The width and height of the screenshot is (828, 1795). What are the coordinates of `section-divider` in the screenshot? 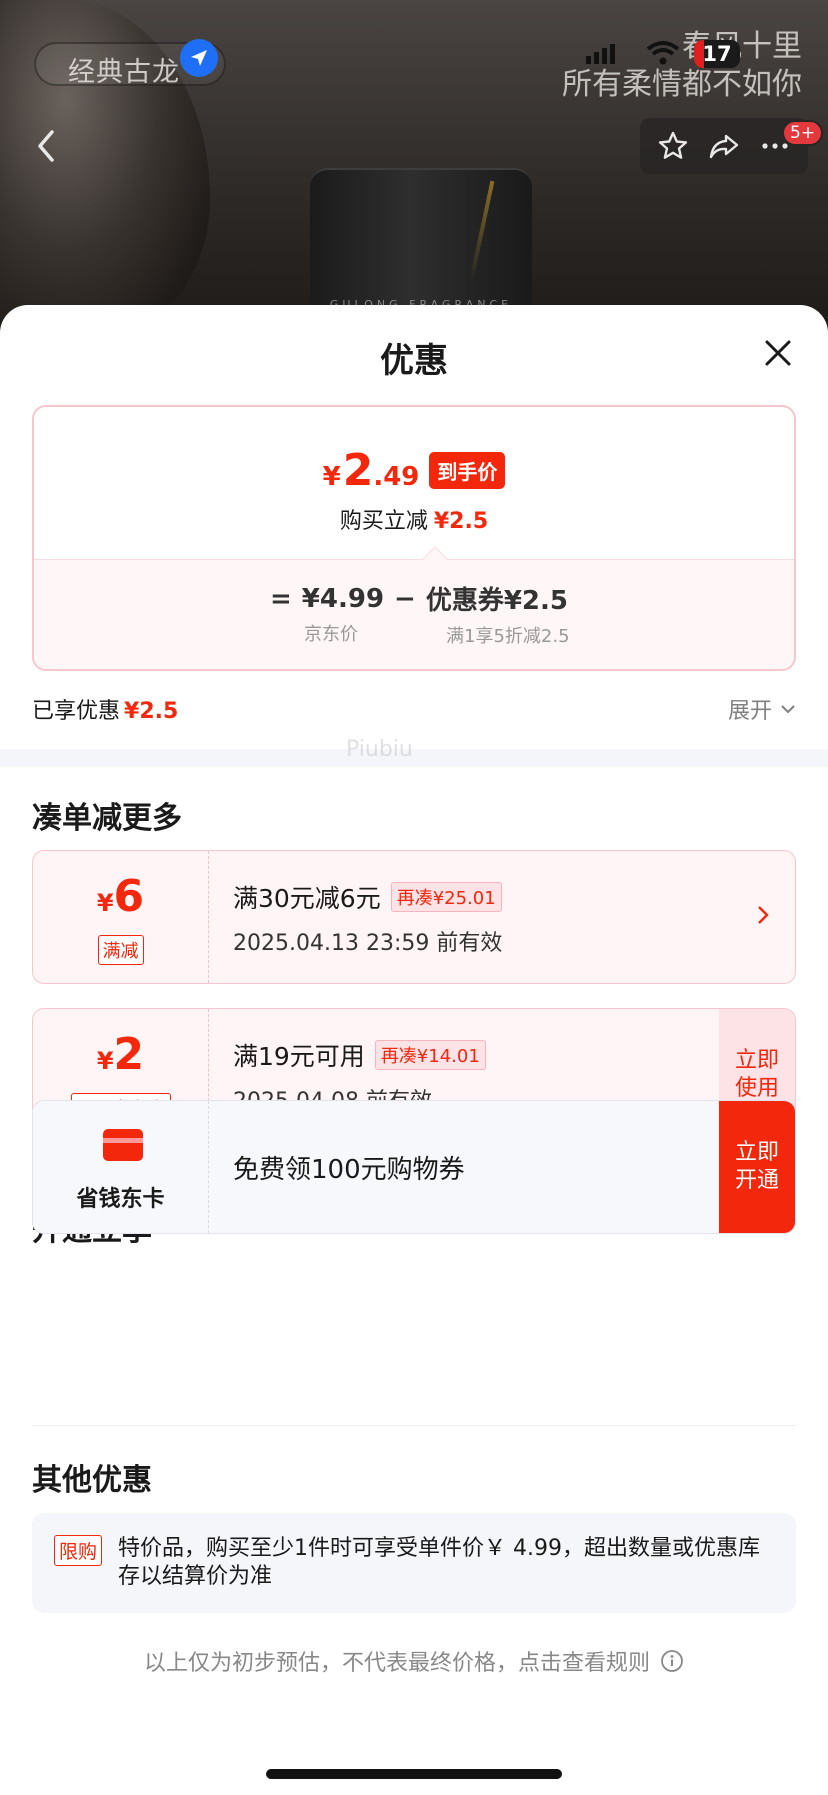 It's located at (414, 758).